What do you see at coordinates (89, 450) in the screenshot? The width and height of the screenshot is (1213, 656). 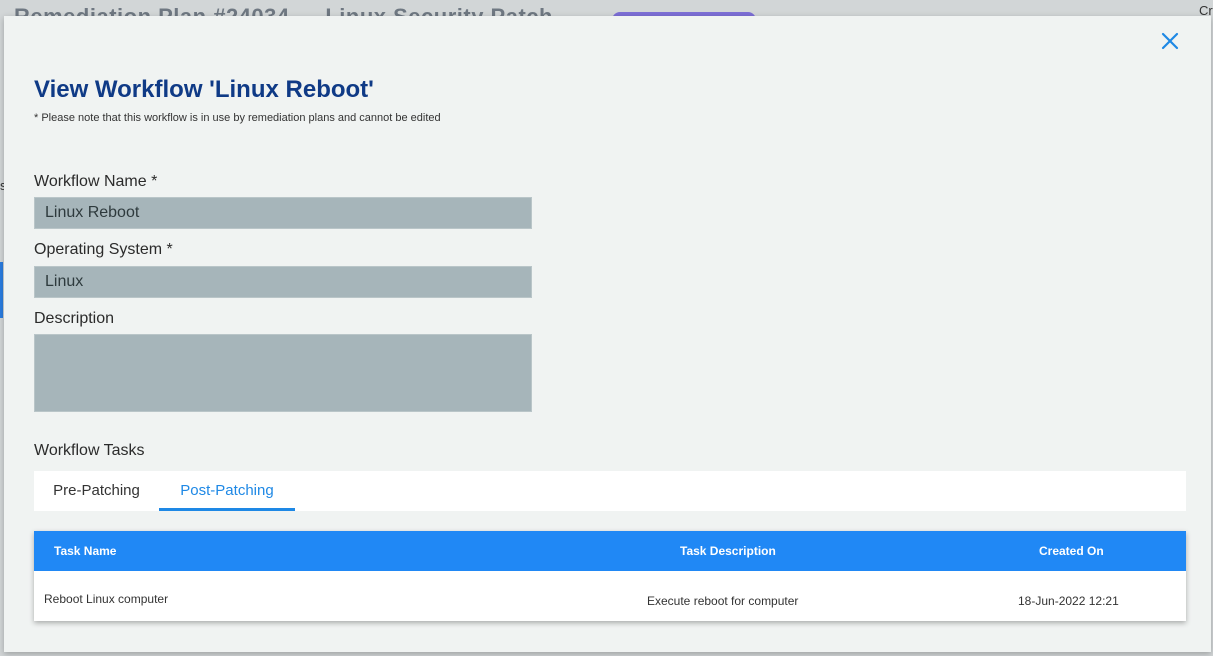 I see `workflow-tasks-label: Workflow Tasks` at bounding box center [89, 450].